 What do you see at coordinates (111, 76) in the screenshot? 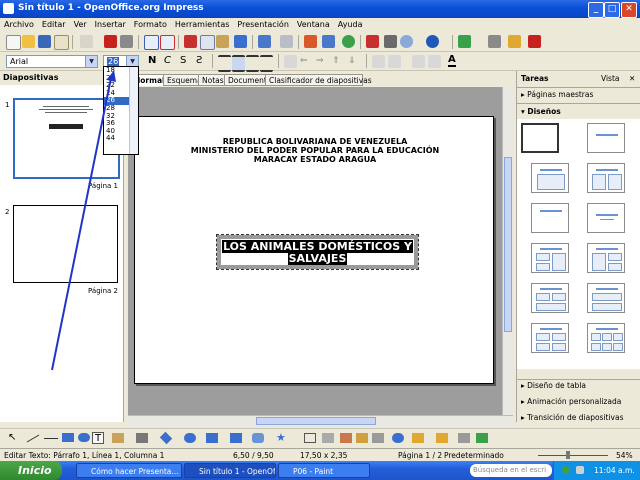
I see `arrow-head` at bounding box center [111, 76].